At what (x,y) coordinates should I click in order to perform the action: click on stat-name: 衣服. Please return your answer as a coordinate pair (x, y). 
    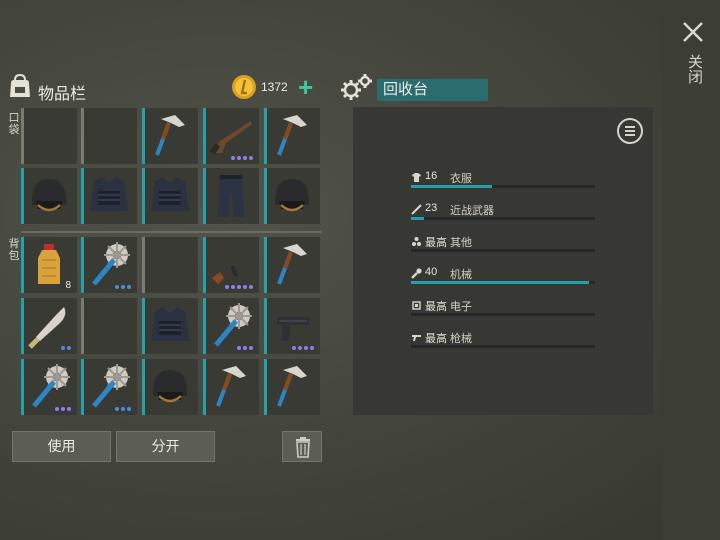
    Looking at the image, I should click on (461, 179).